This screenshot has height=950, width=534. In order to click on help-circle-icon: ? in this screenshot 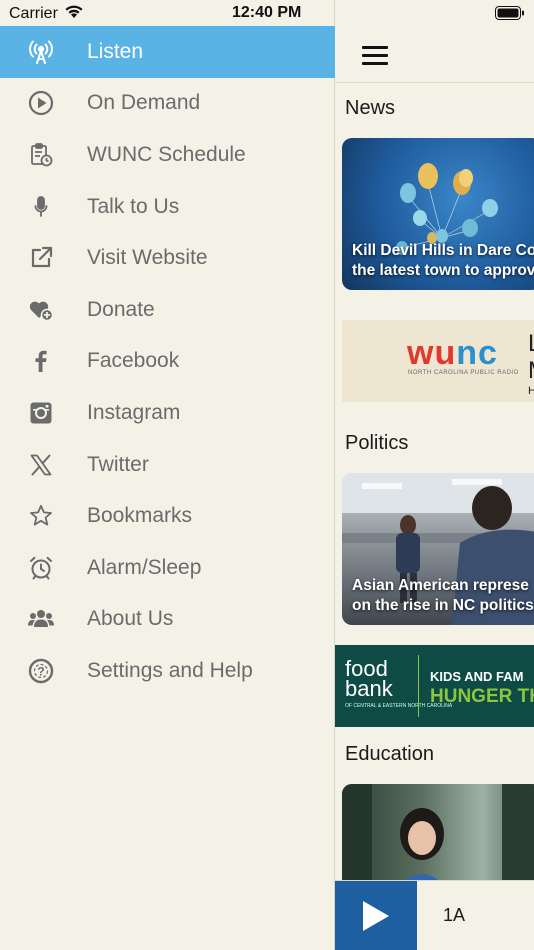, I will do `click(41, 671)`.